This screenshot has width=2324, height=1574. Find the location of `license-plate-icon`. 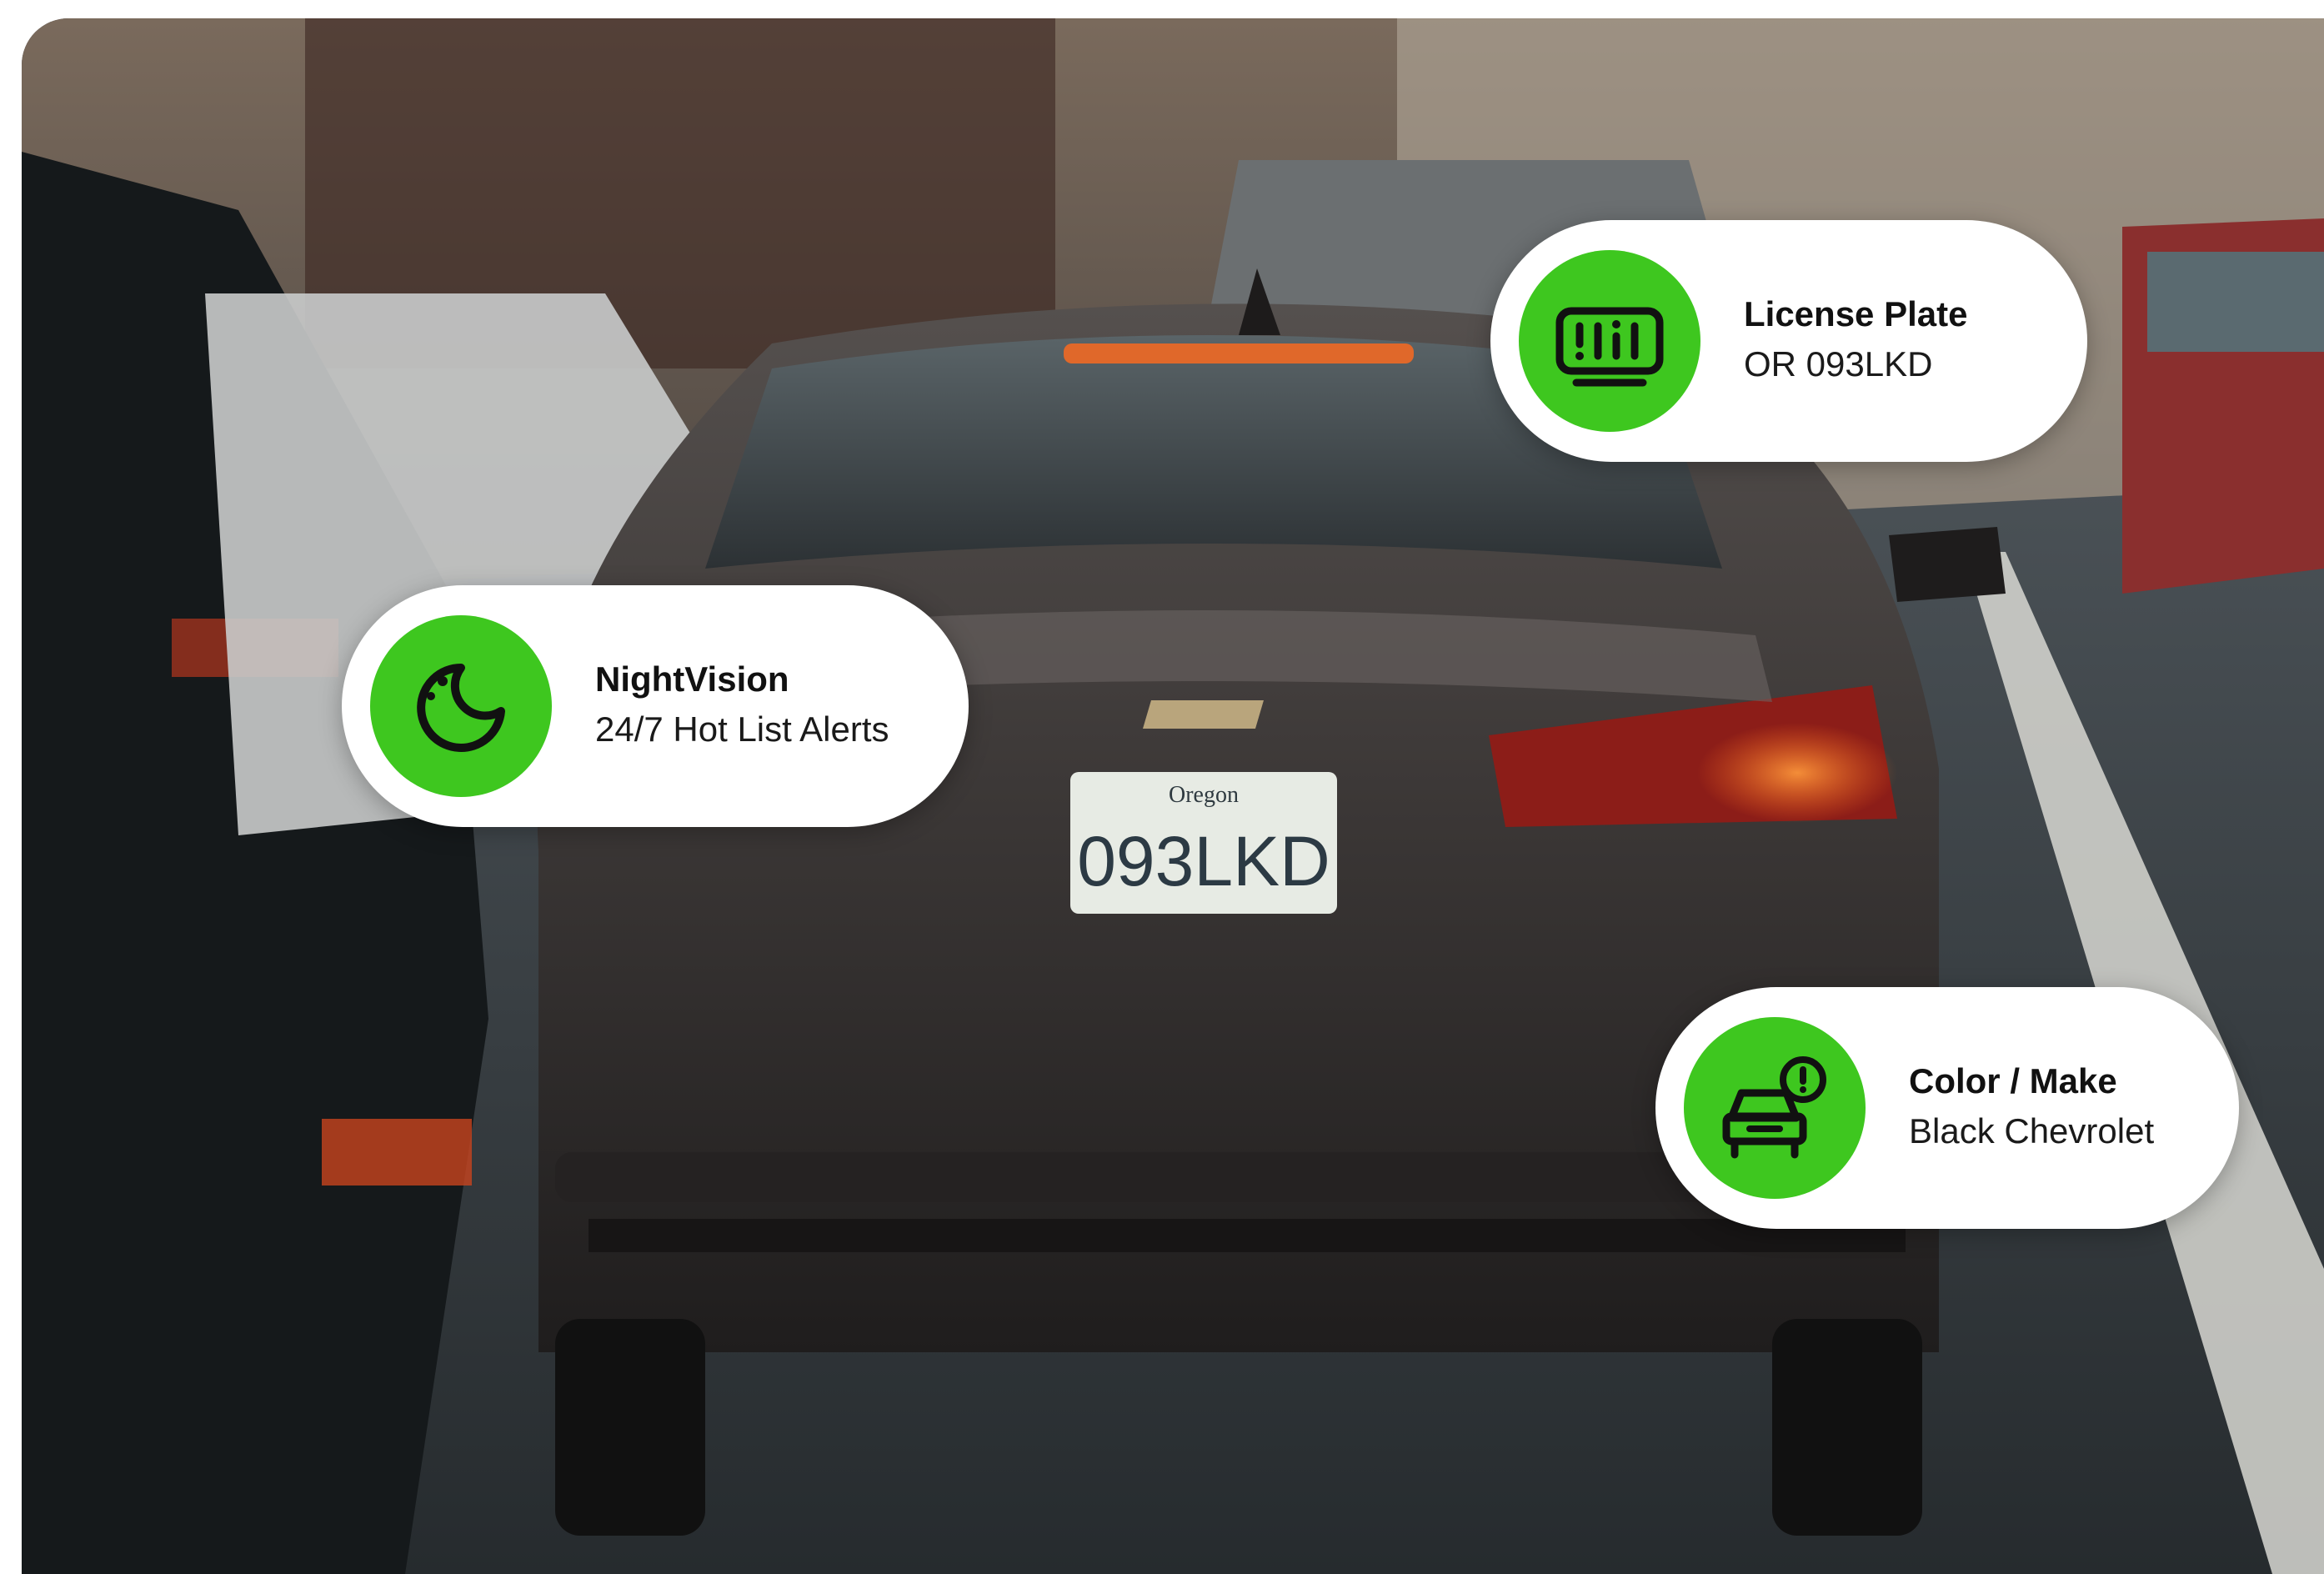

license-plate-icon is located at coordinates (1610, 347).